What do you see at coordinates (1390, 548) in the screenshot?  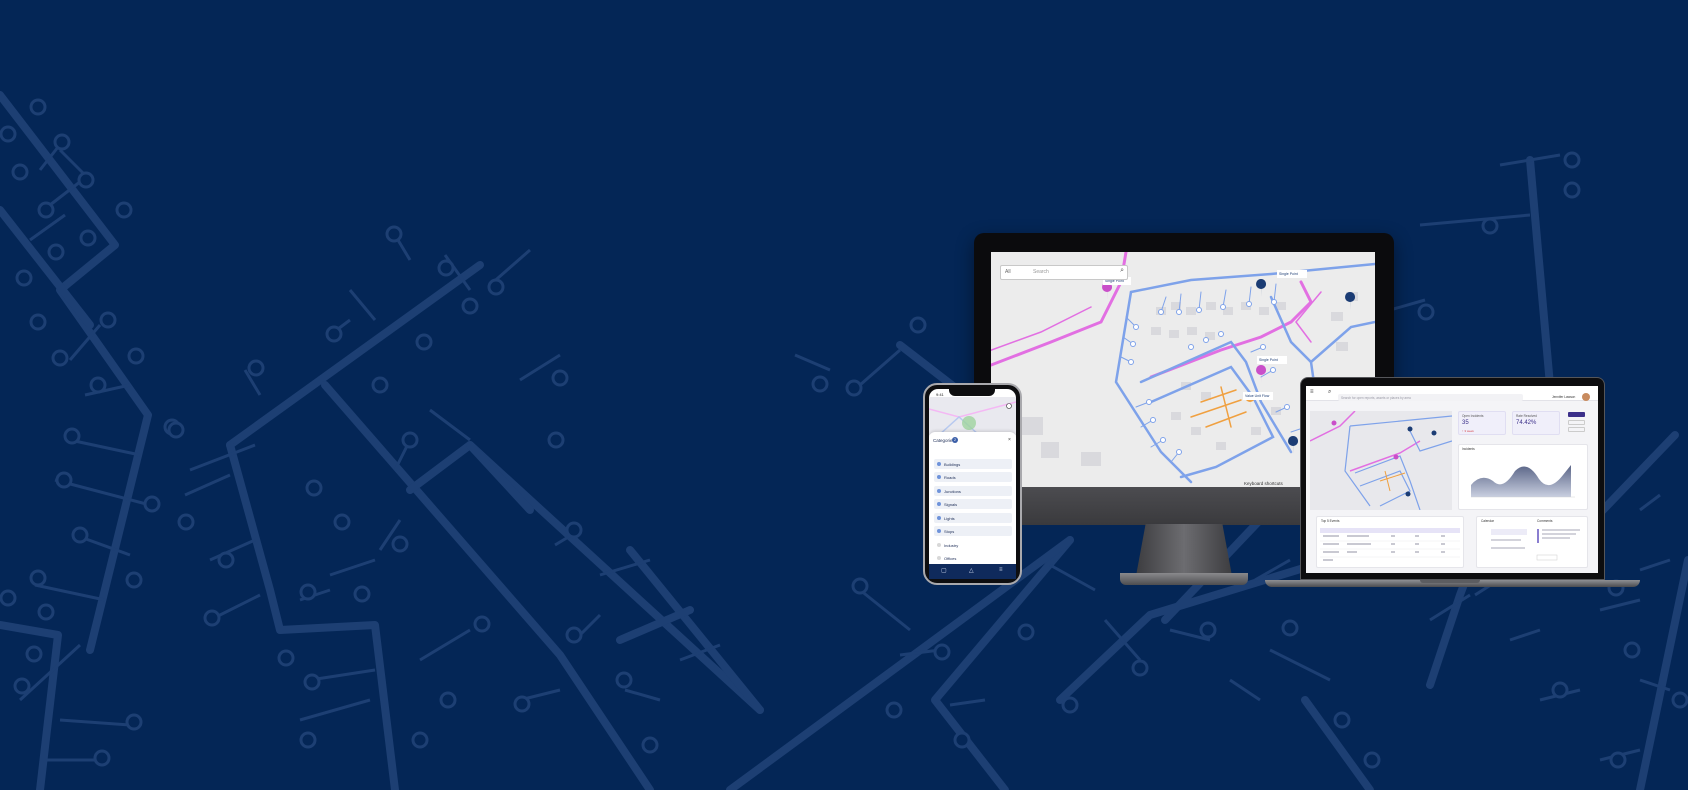 I see `table-rows` at bounding box center [1390, 548].